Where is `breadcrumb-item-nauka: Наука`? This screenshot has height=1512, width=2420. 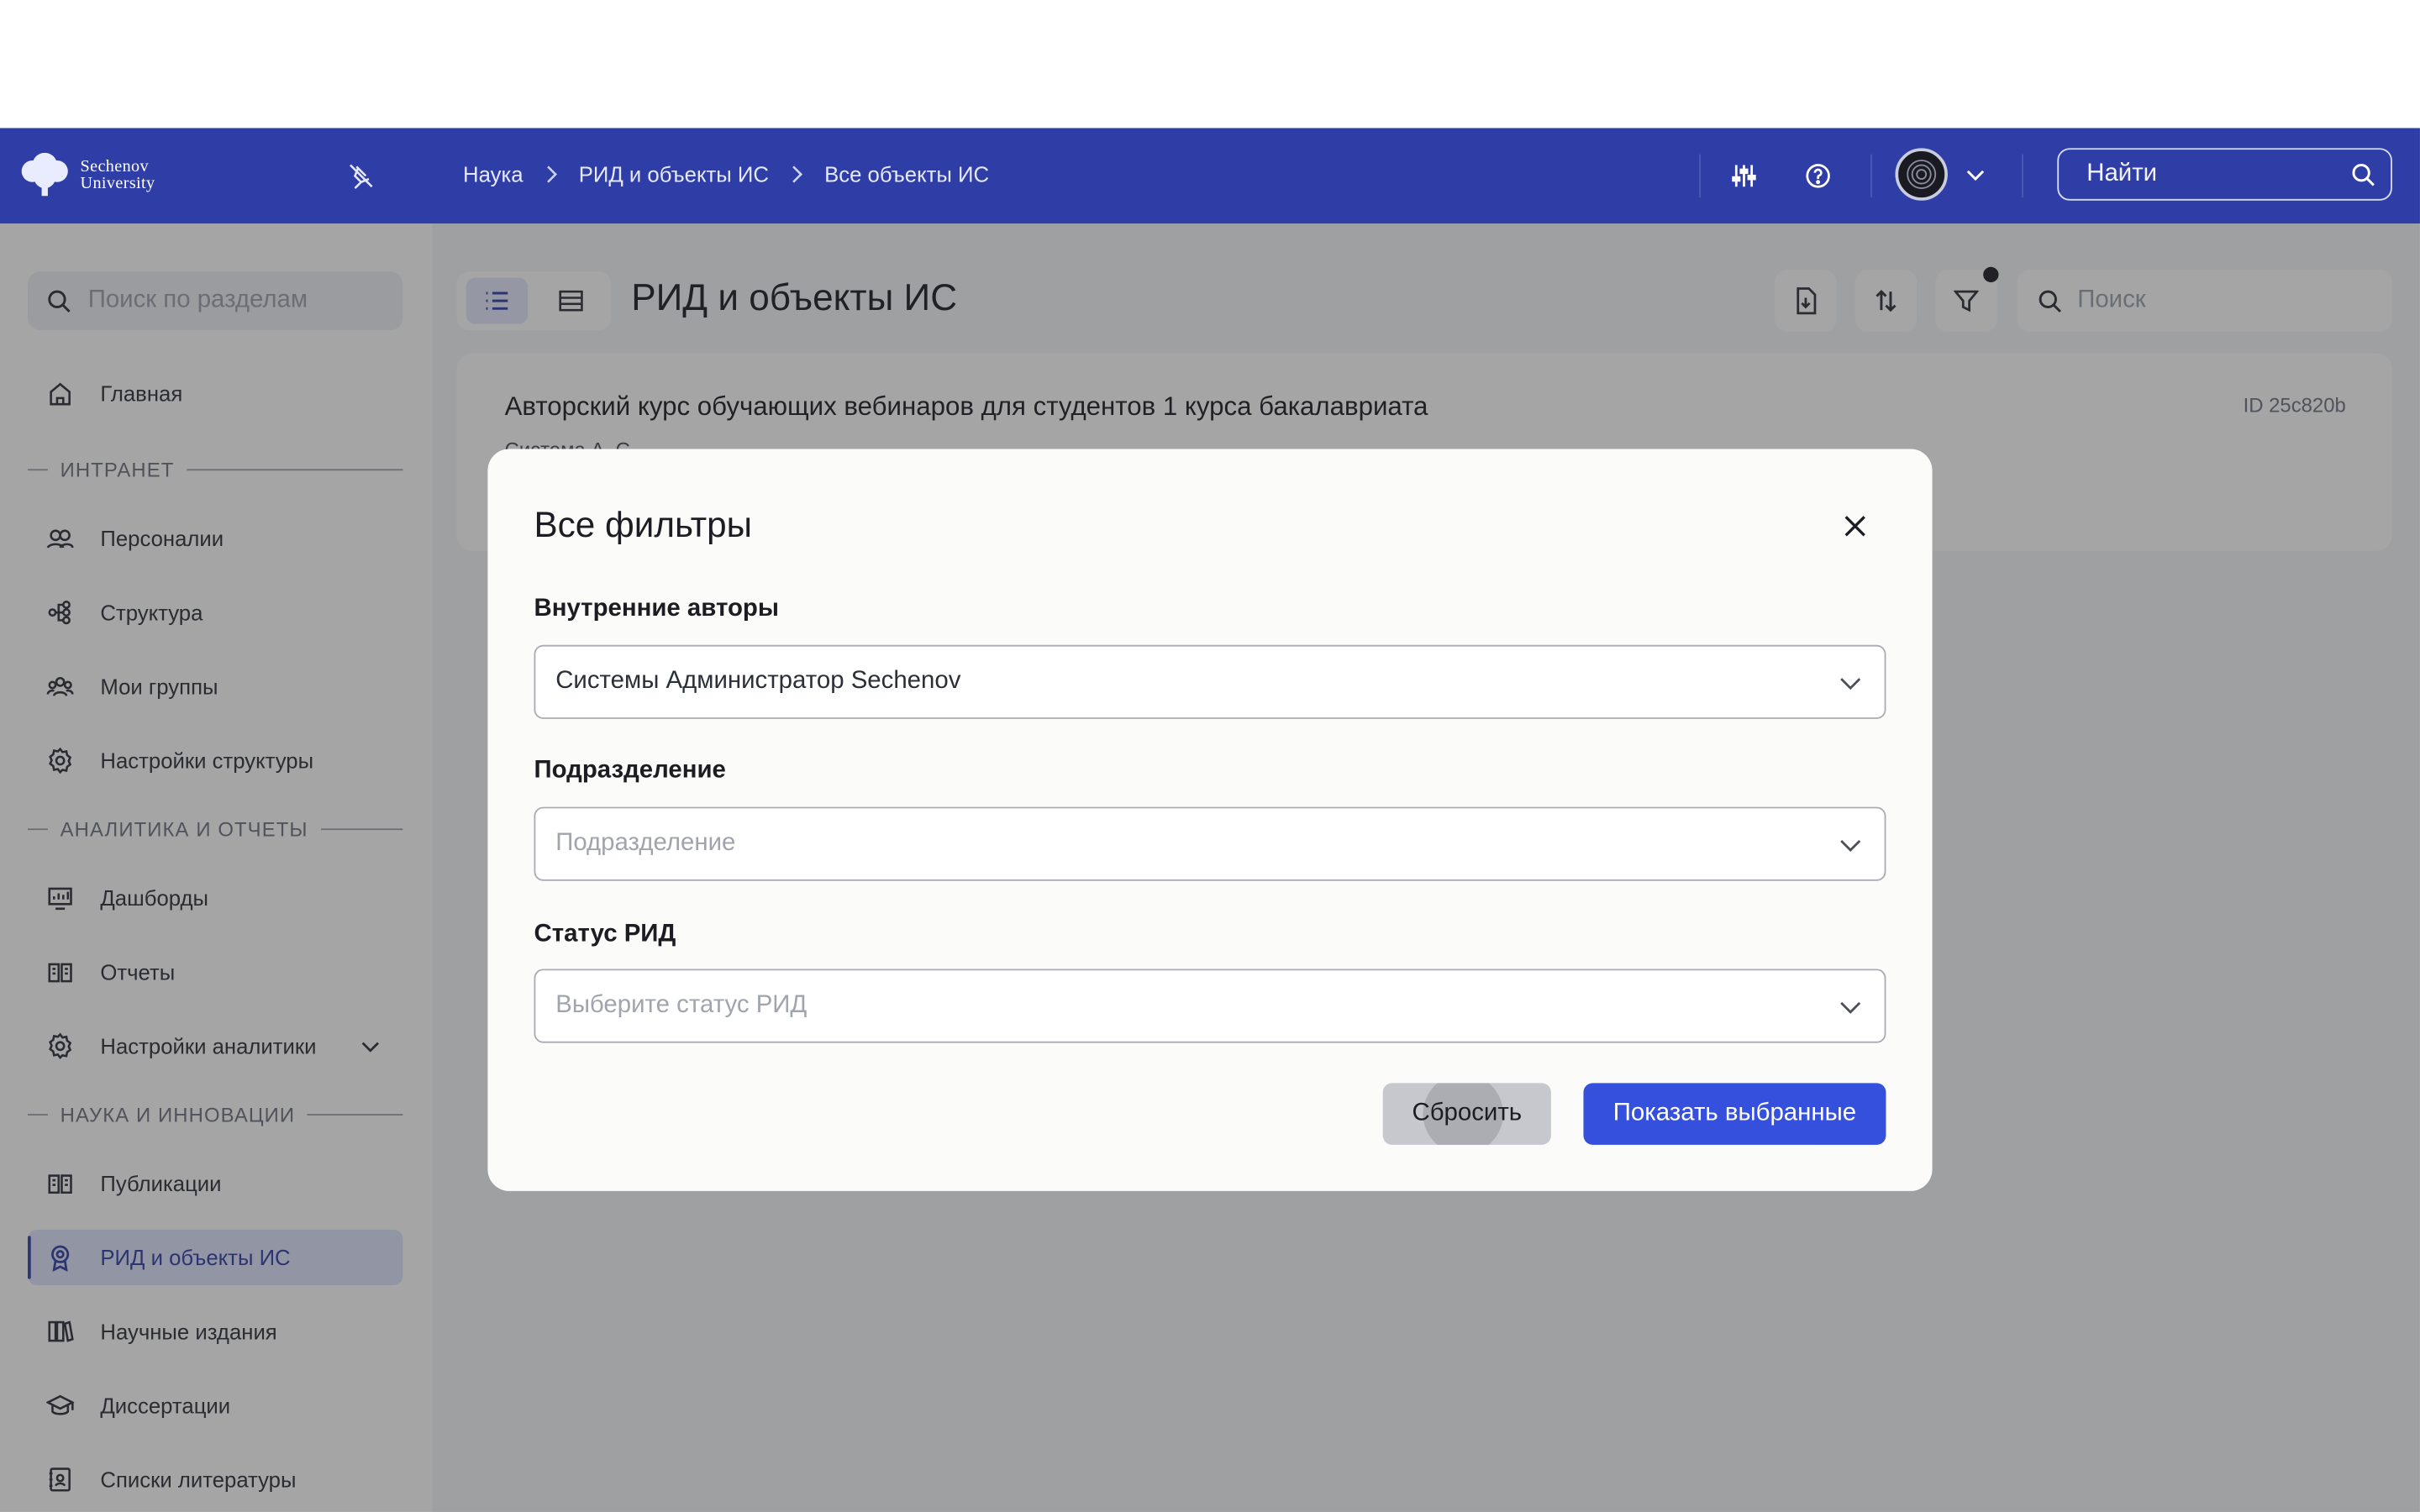 breadcrumb-item-nauka: Наука is located at coordinates (493, 174).